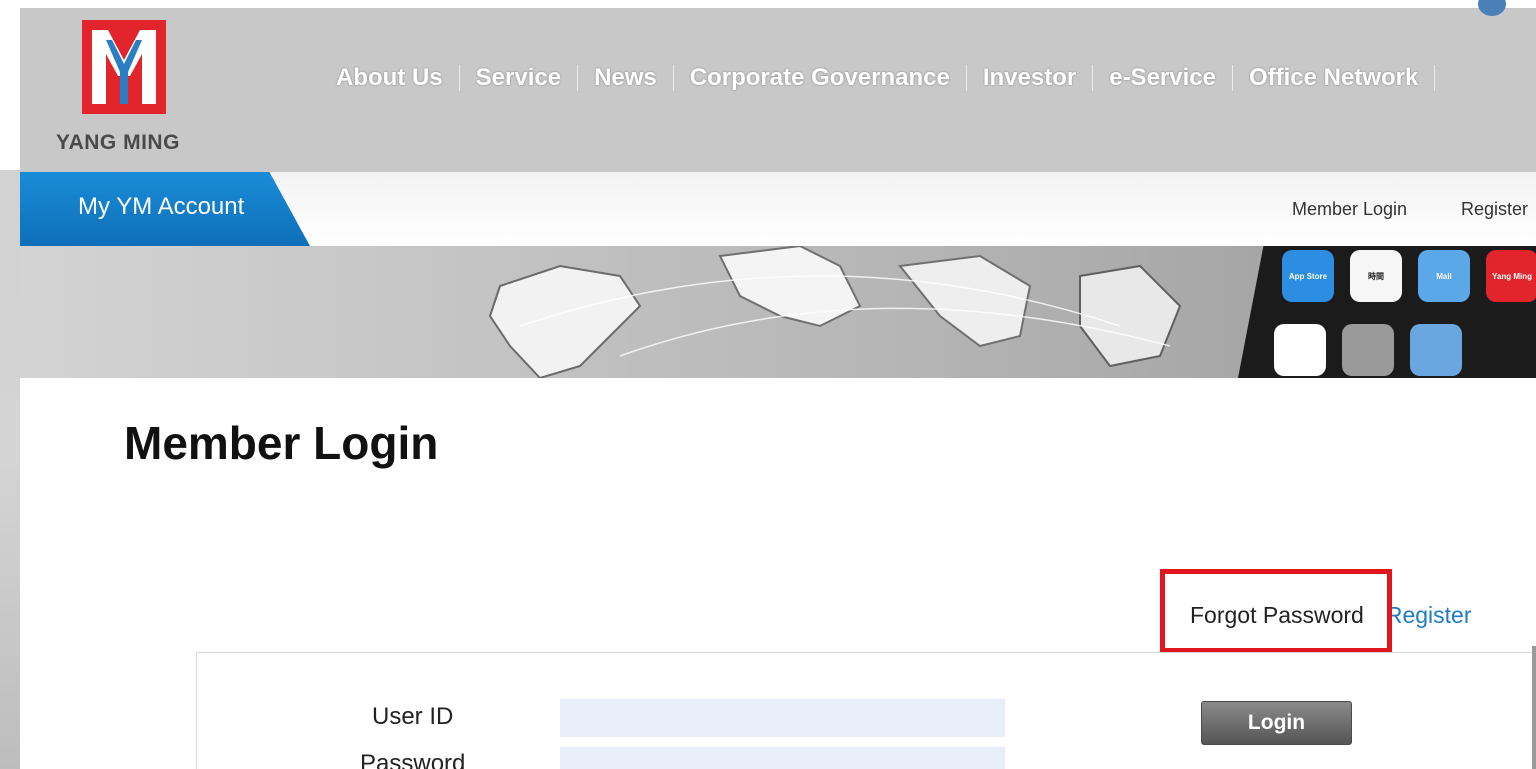  What do you see at coordinates (1162, 78) in the screenshot?
I see `nav-e-service: e-Service` at bounding box center [1162, 78].